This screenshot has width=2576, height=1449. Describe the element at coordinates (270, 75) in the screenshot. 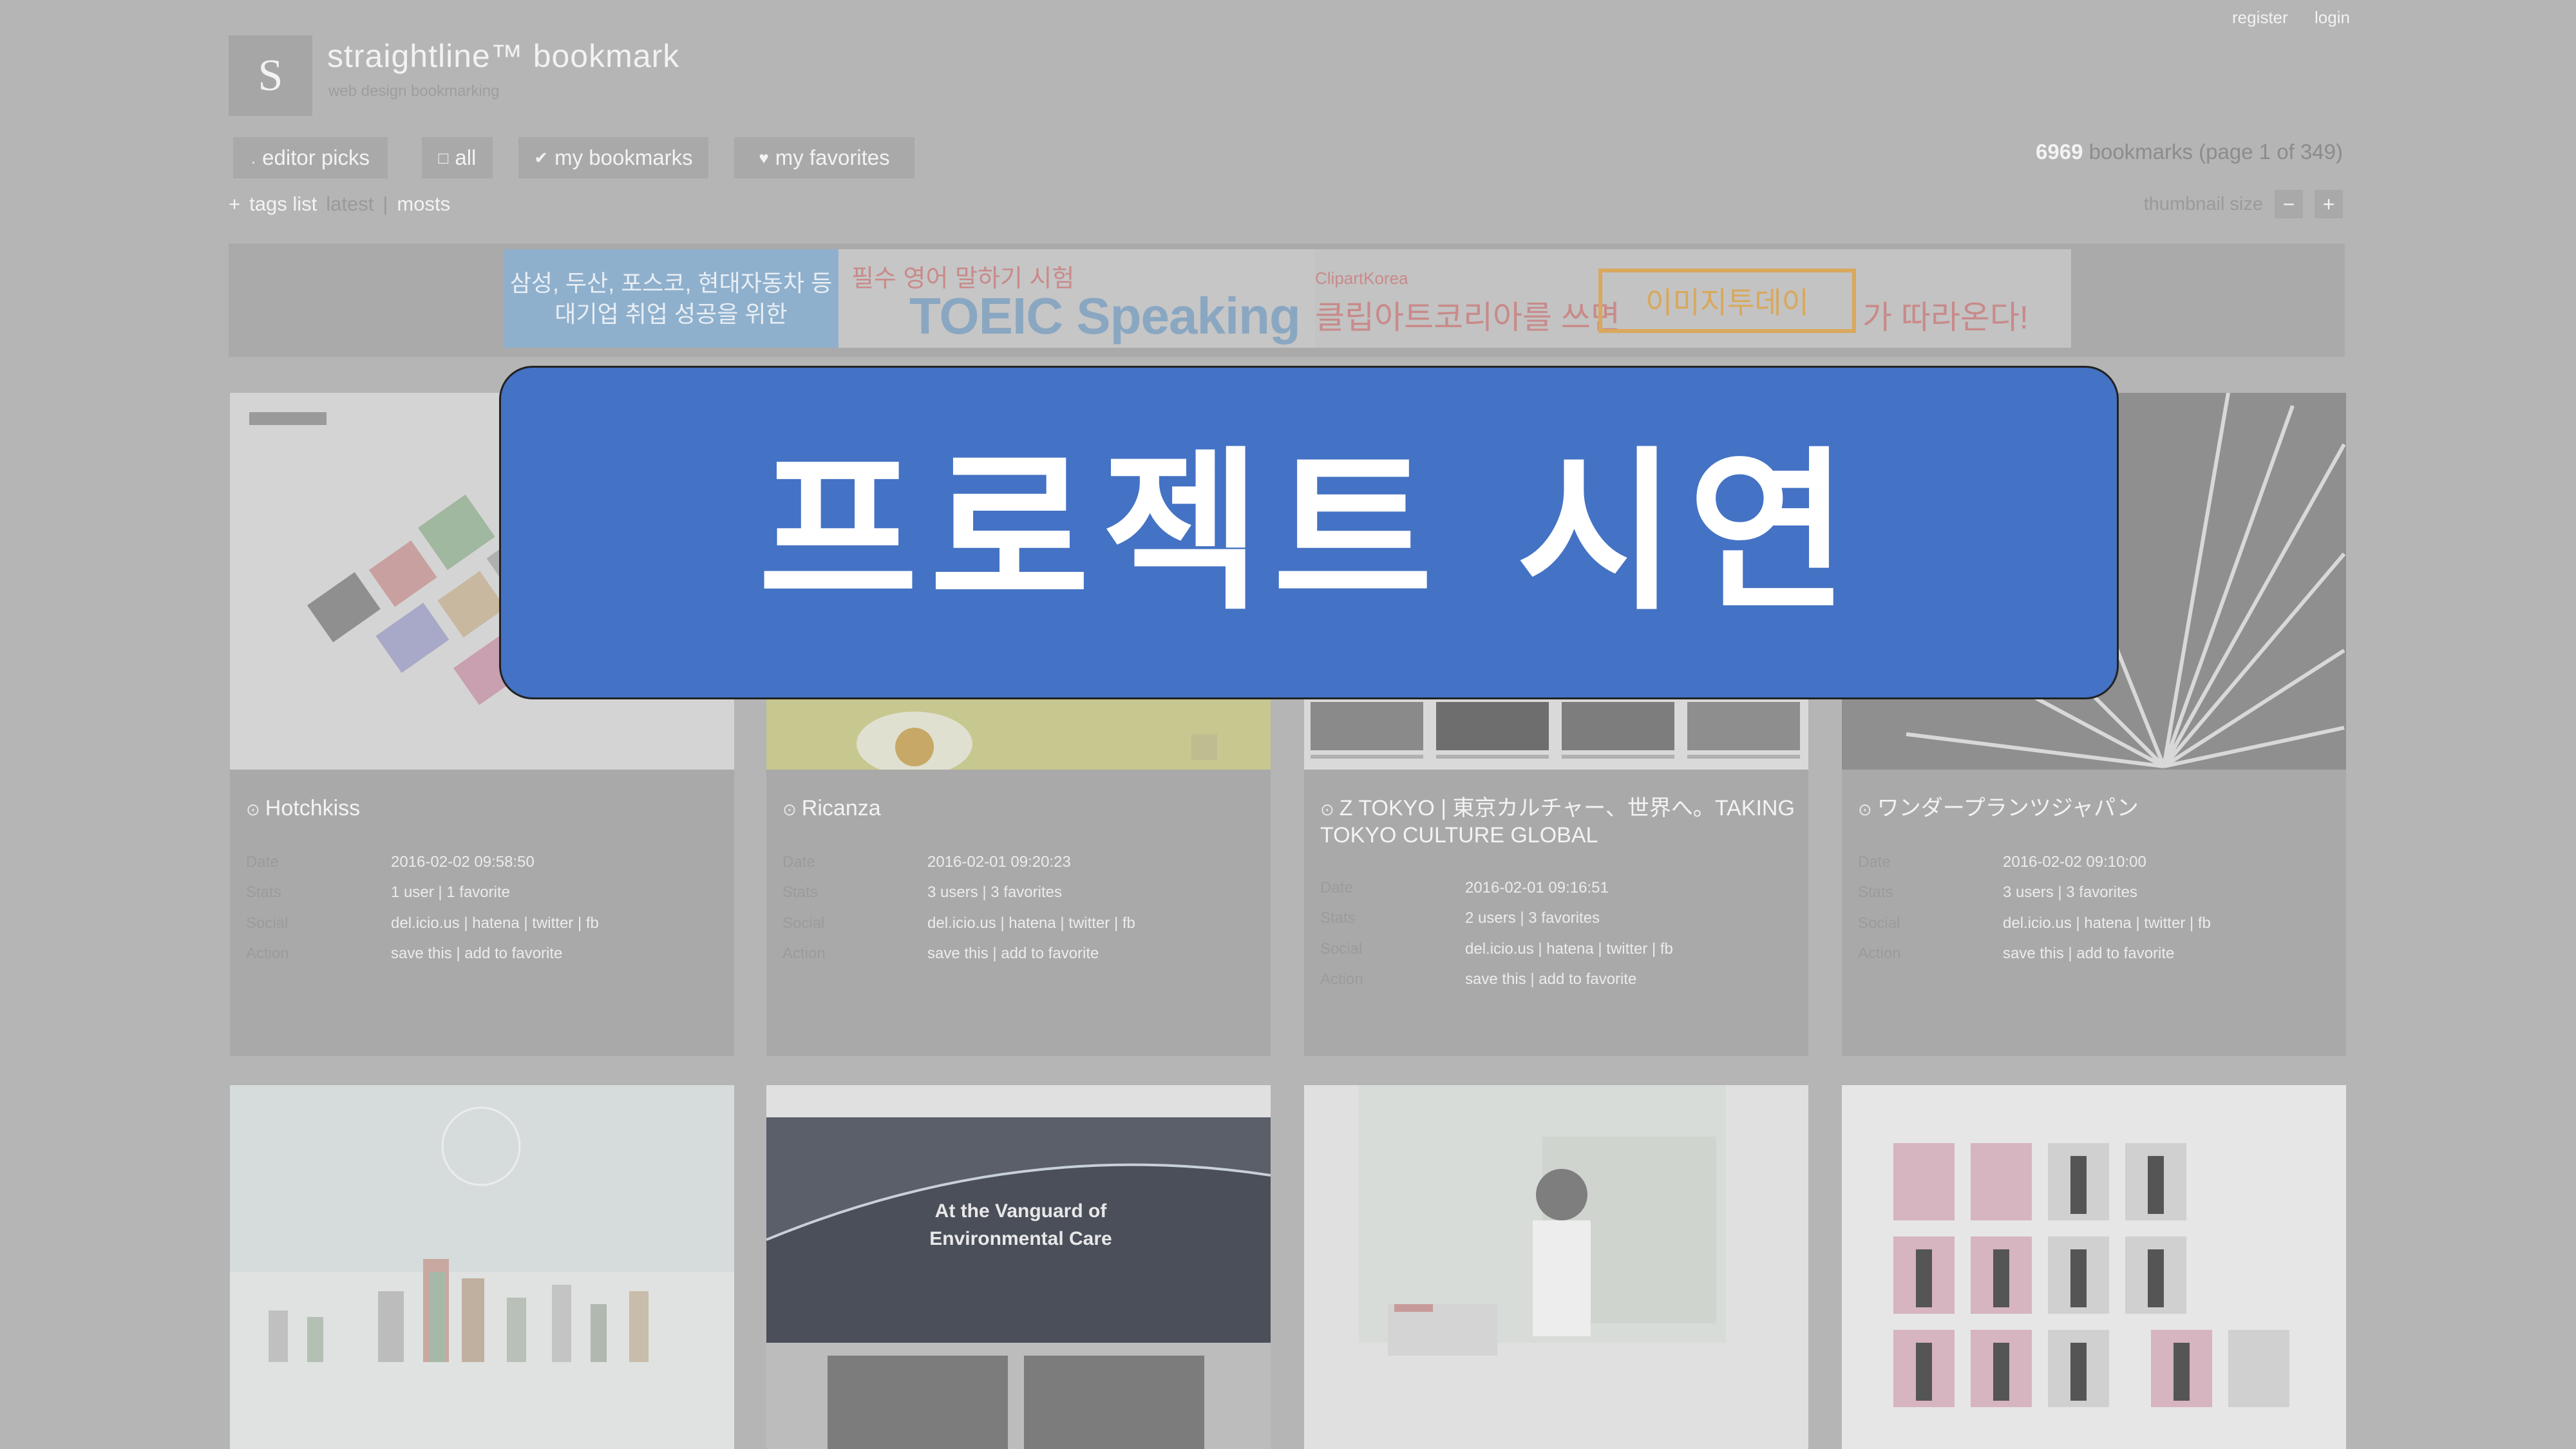

I see `site-logo: S` at that location.